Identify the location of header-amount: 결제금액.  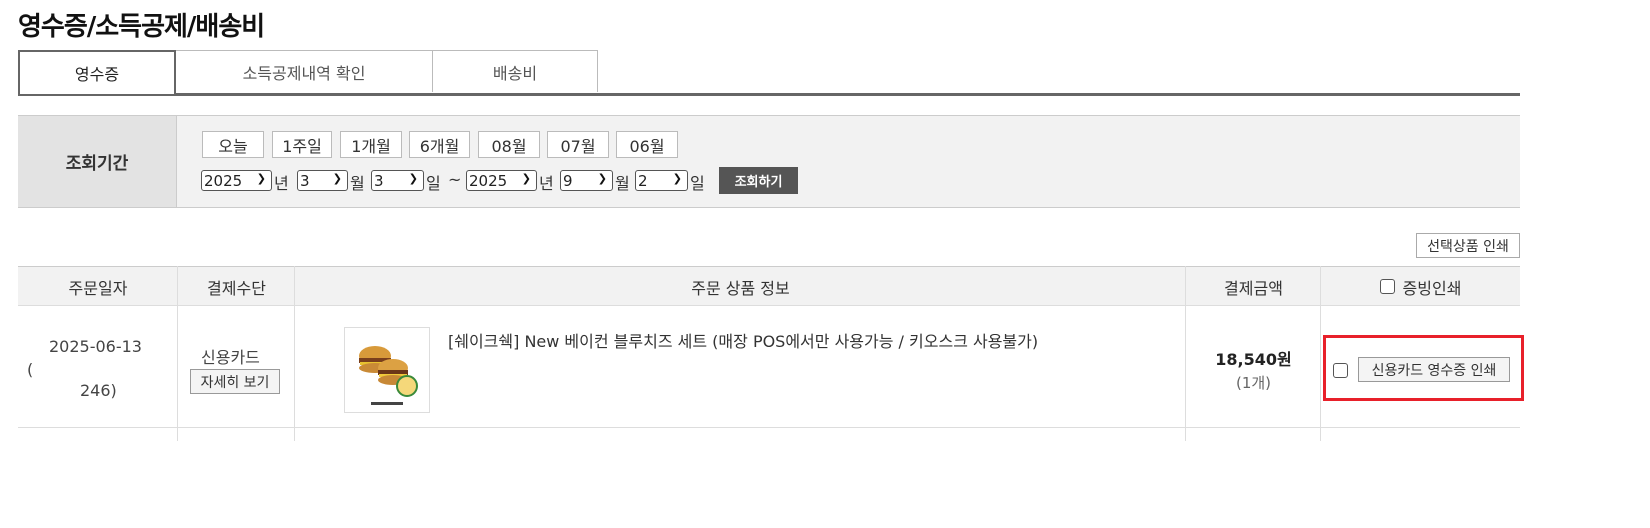
(1253, 288).